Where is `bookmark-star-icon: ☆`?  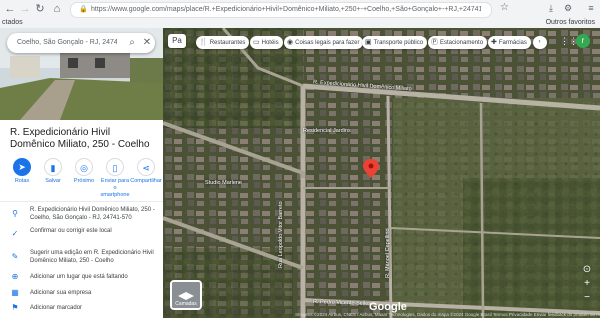
bookmark-star-icon: ☆ is located at coordinates (504, 7).